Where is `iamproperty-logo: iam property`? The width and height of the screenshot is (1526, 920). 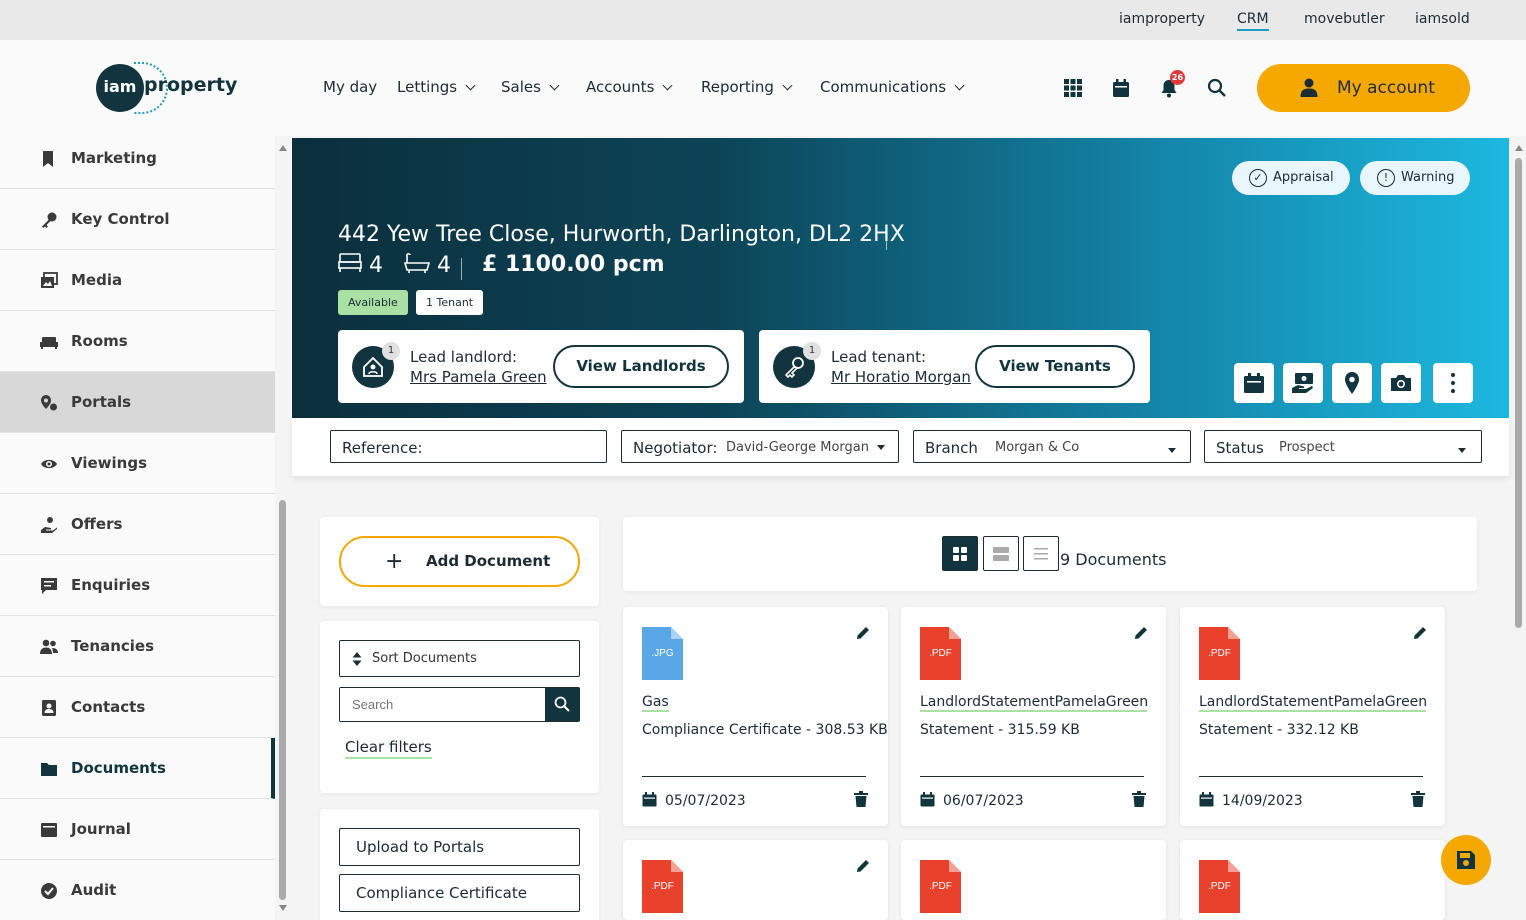
iamproperty-logo: iam property is located at coordinates (166, 88).